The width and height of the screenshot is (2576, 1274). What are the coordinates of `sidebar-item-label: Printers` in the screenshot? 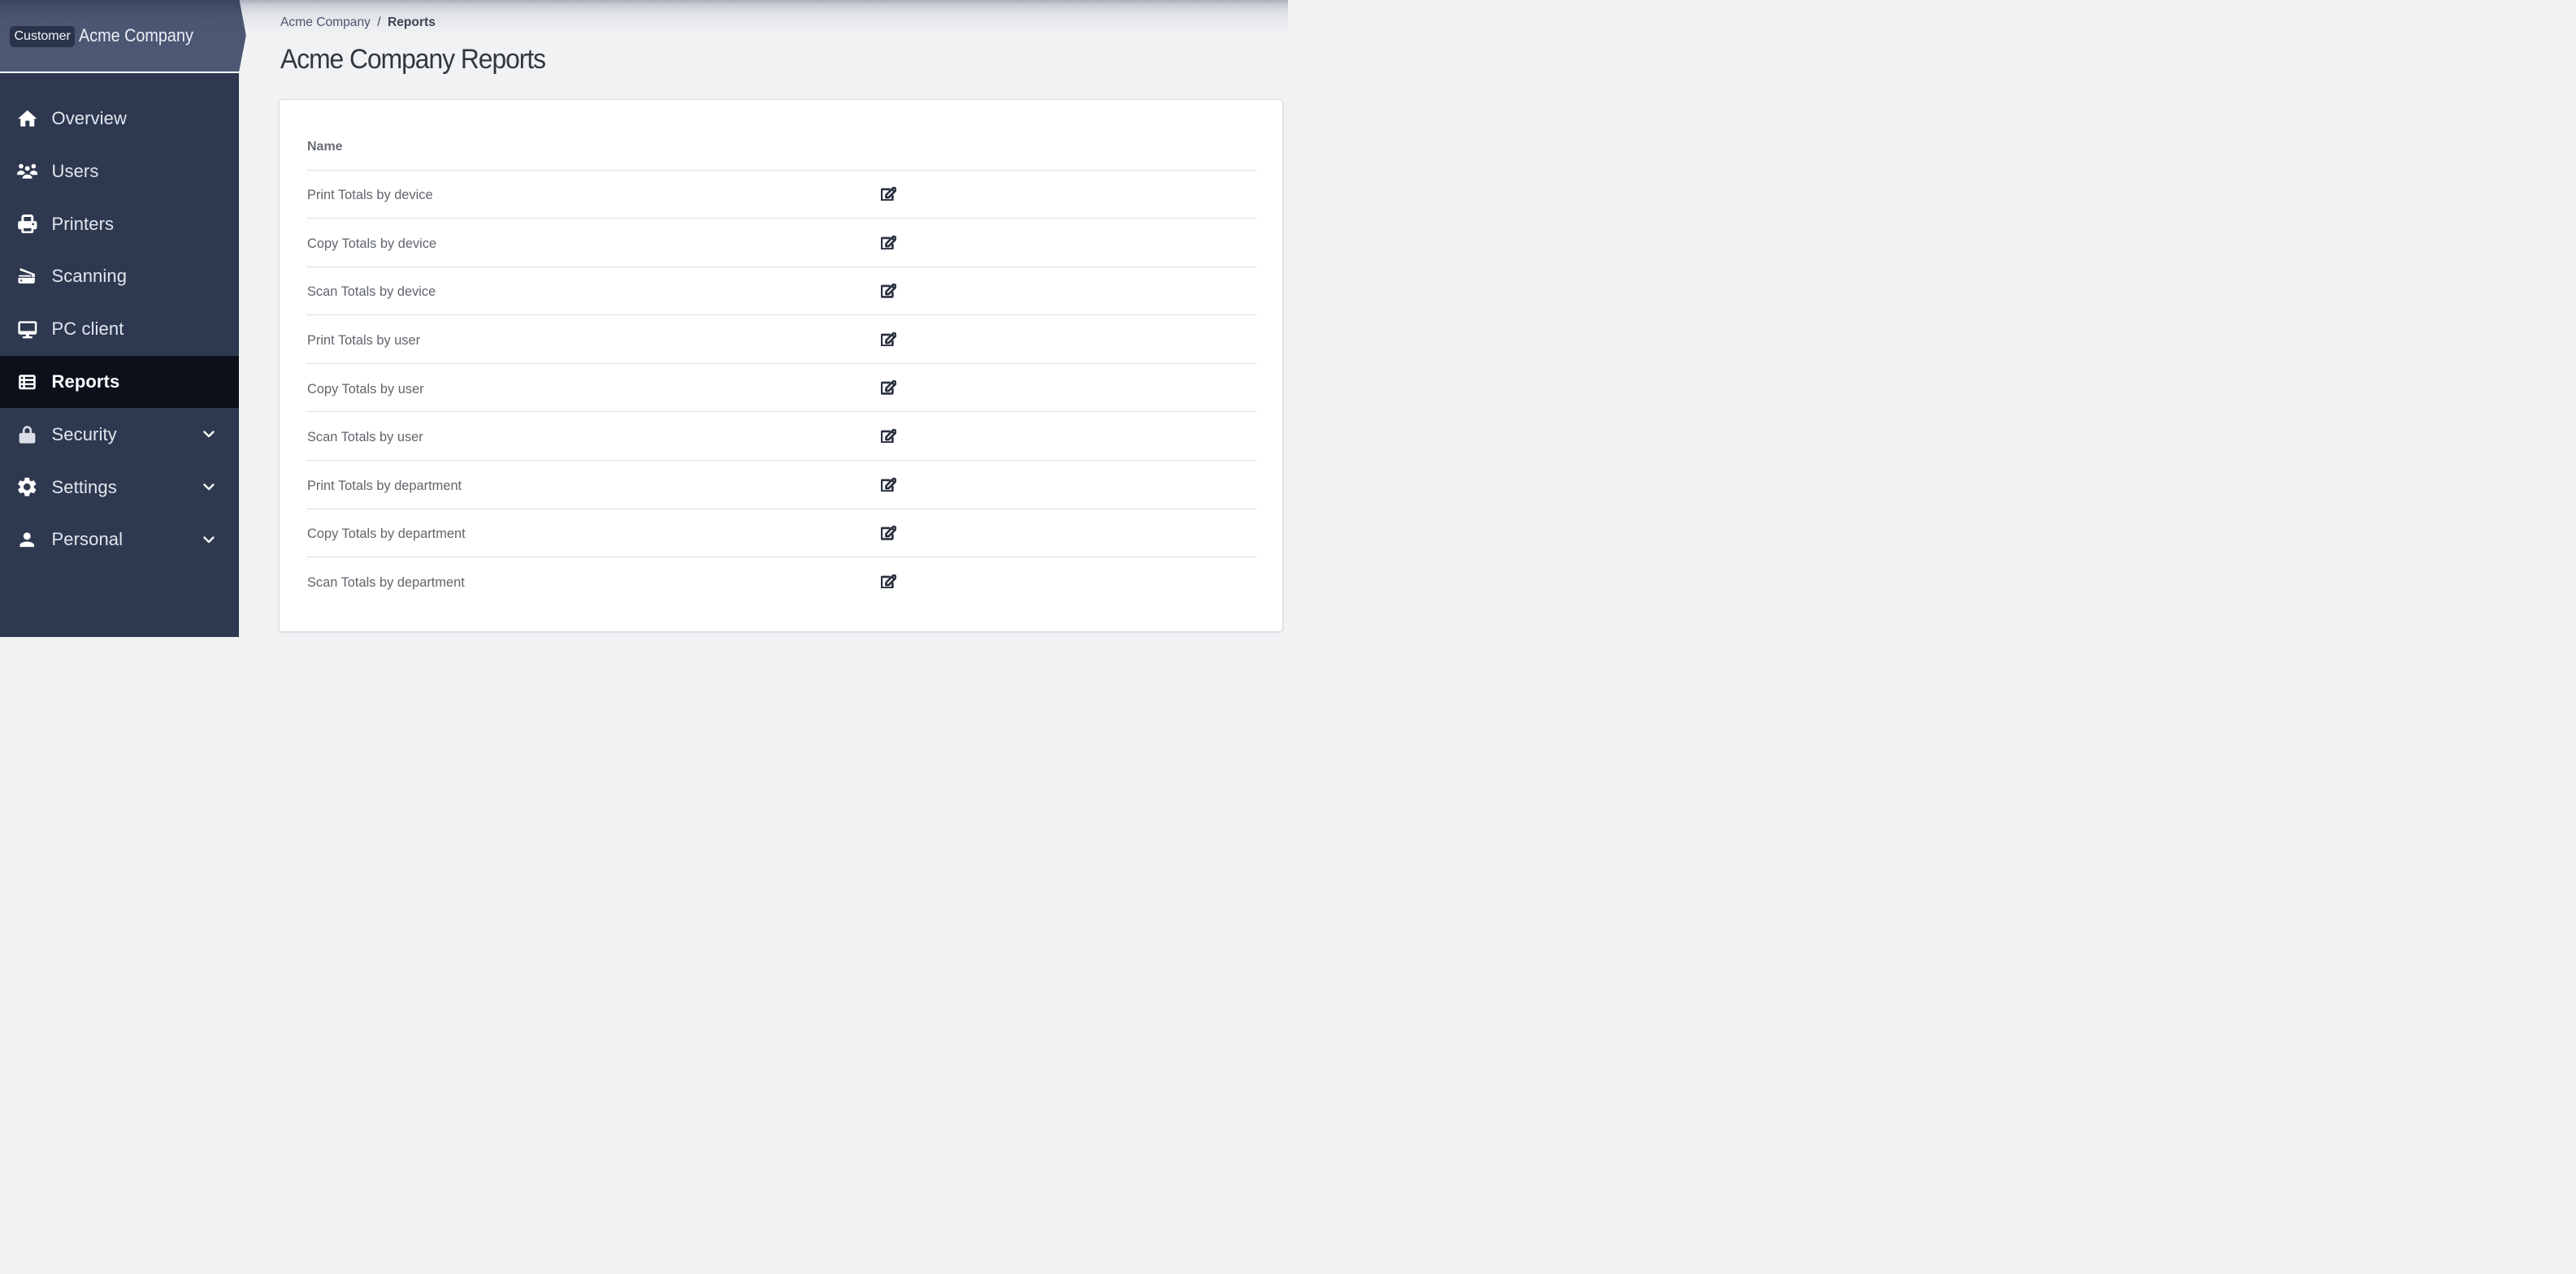 It's located at (83, 223).